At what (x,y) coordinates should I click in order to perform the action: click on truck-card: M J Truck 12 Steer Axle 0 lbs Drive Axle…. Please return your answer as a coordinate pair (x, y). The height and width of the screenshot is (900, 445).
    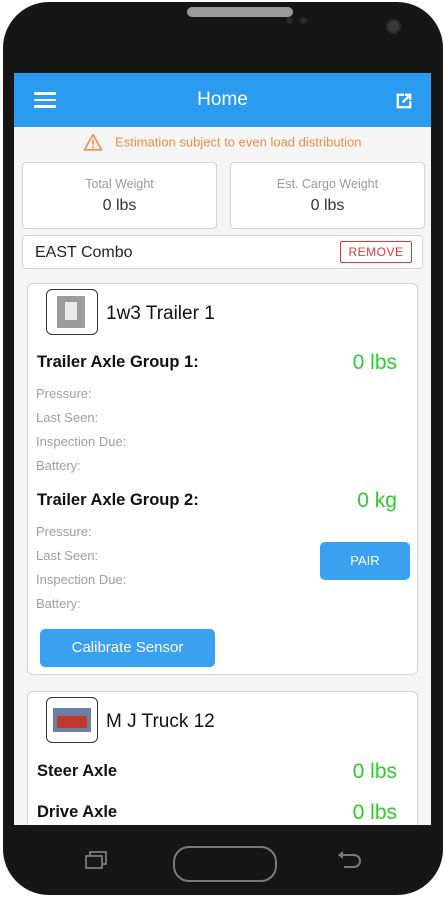
    Looking at the image, I should click on (222, 758).